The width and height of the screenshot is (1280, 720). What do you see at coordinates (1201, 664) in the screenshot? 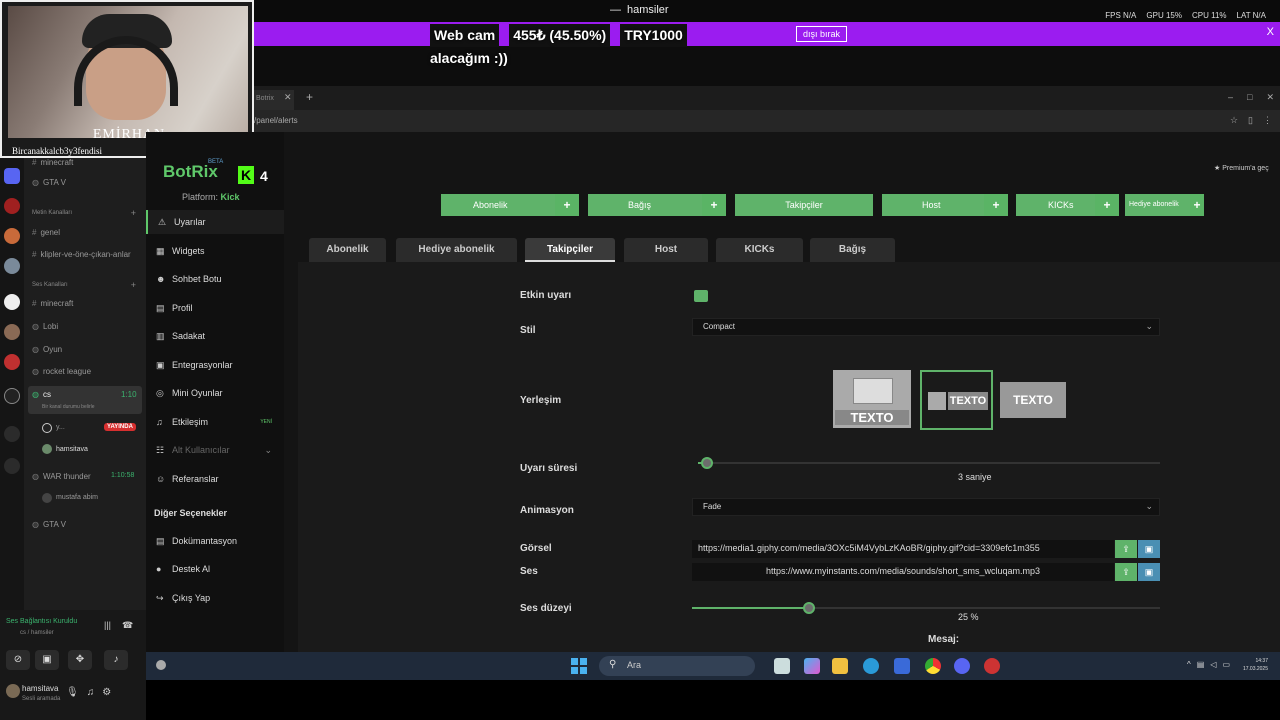
I see `network-icon: ▤` at bounding box center [1201, 664].